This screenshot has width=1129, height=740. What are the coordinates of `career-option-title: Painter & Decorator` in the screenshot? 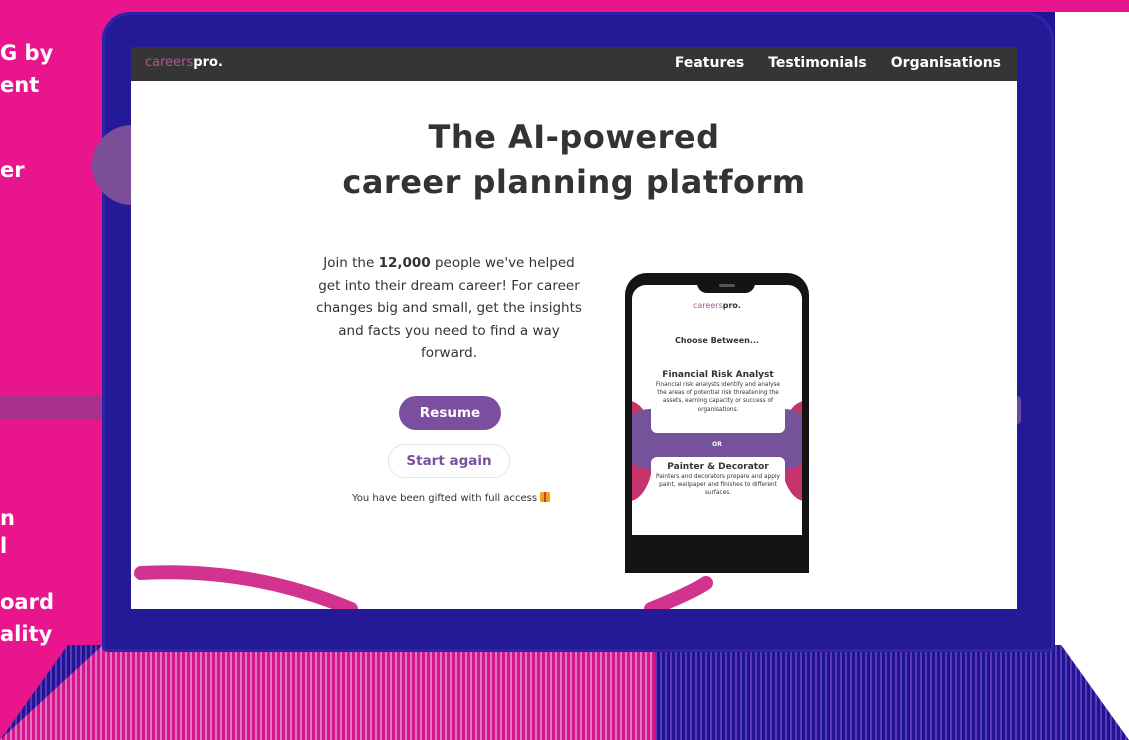 It's located at (718, 467).